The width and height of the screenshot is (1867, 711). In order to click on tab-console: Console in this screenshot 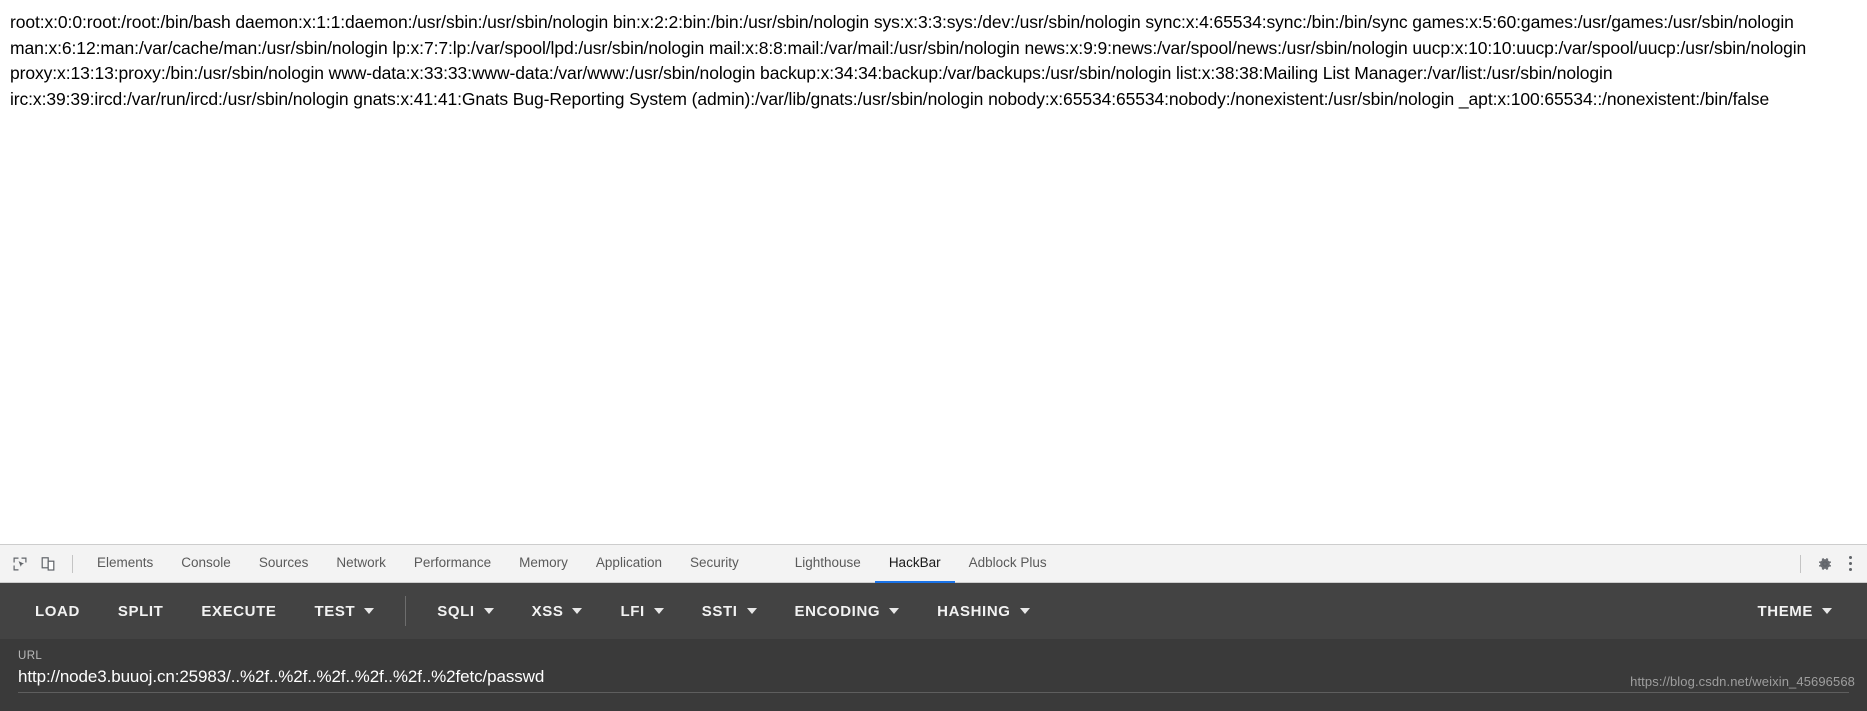, I will do `click(206, 564)`.